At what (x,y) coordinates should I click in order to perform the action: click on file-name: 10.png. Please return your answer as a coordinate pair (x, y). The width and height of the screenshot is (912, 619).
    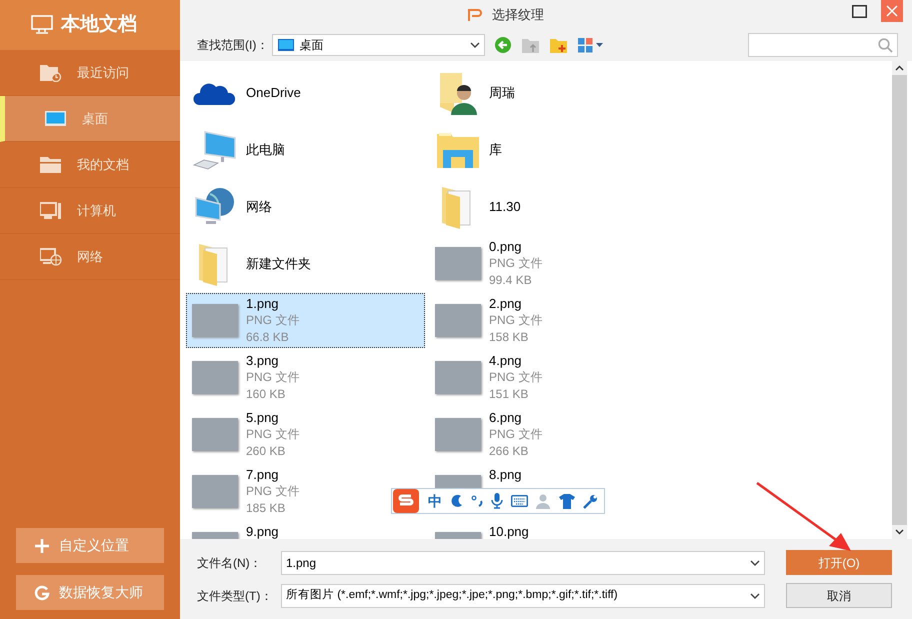
    Looking at the image, I should click on (509, 531).